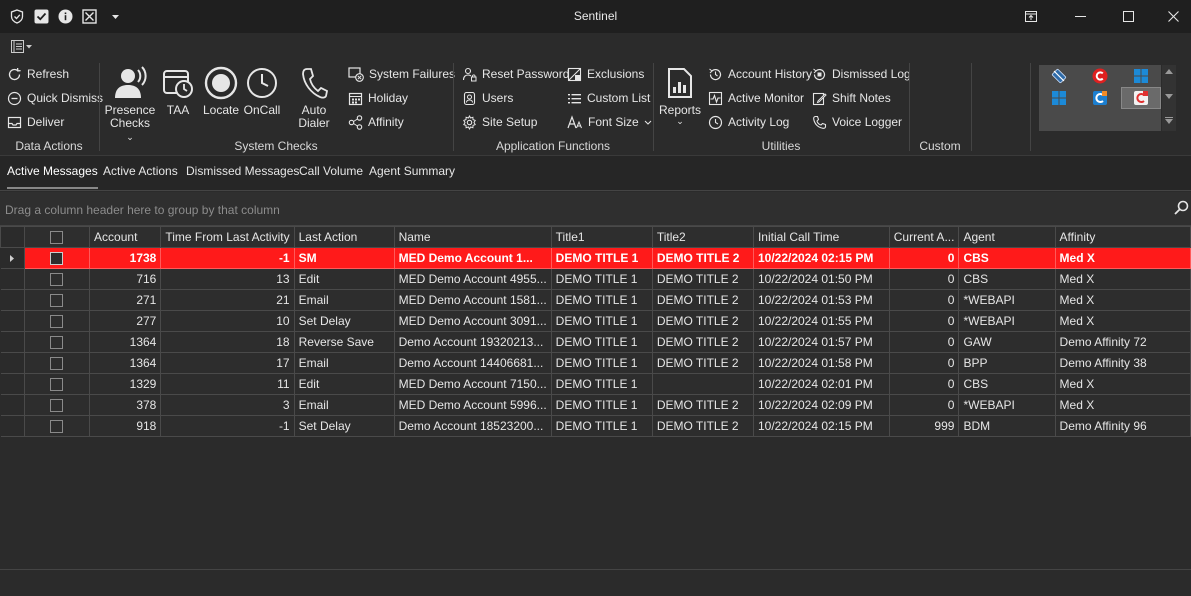 Image resolution: width=1191 pixels, height=596 pixels. I want to click on table-cell: -1, so click(227, 426).